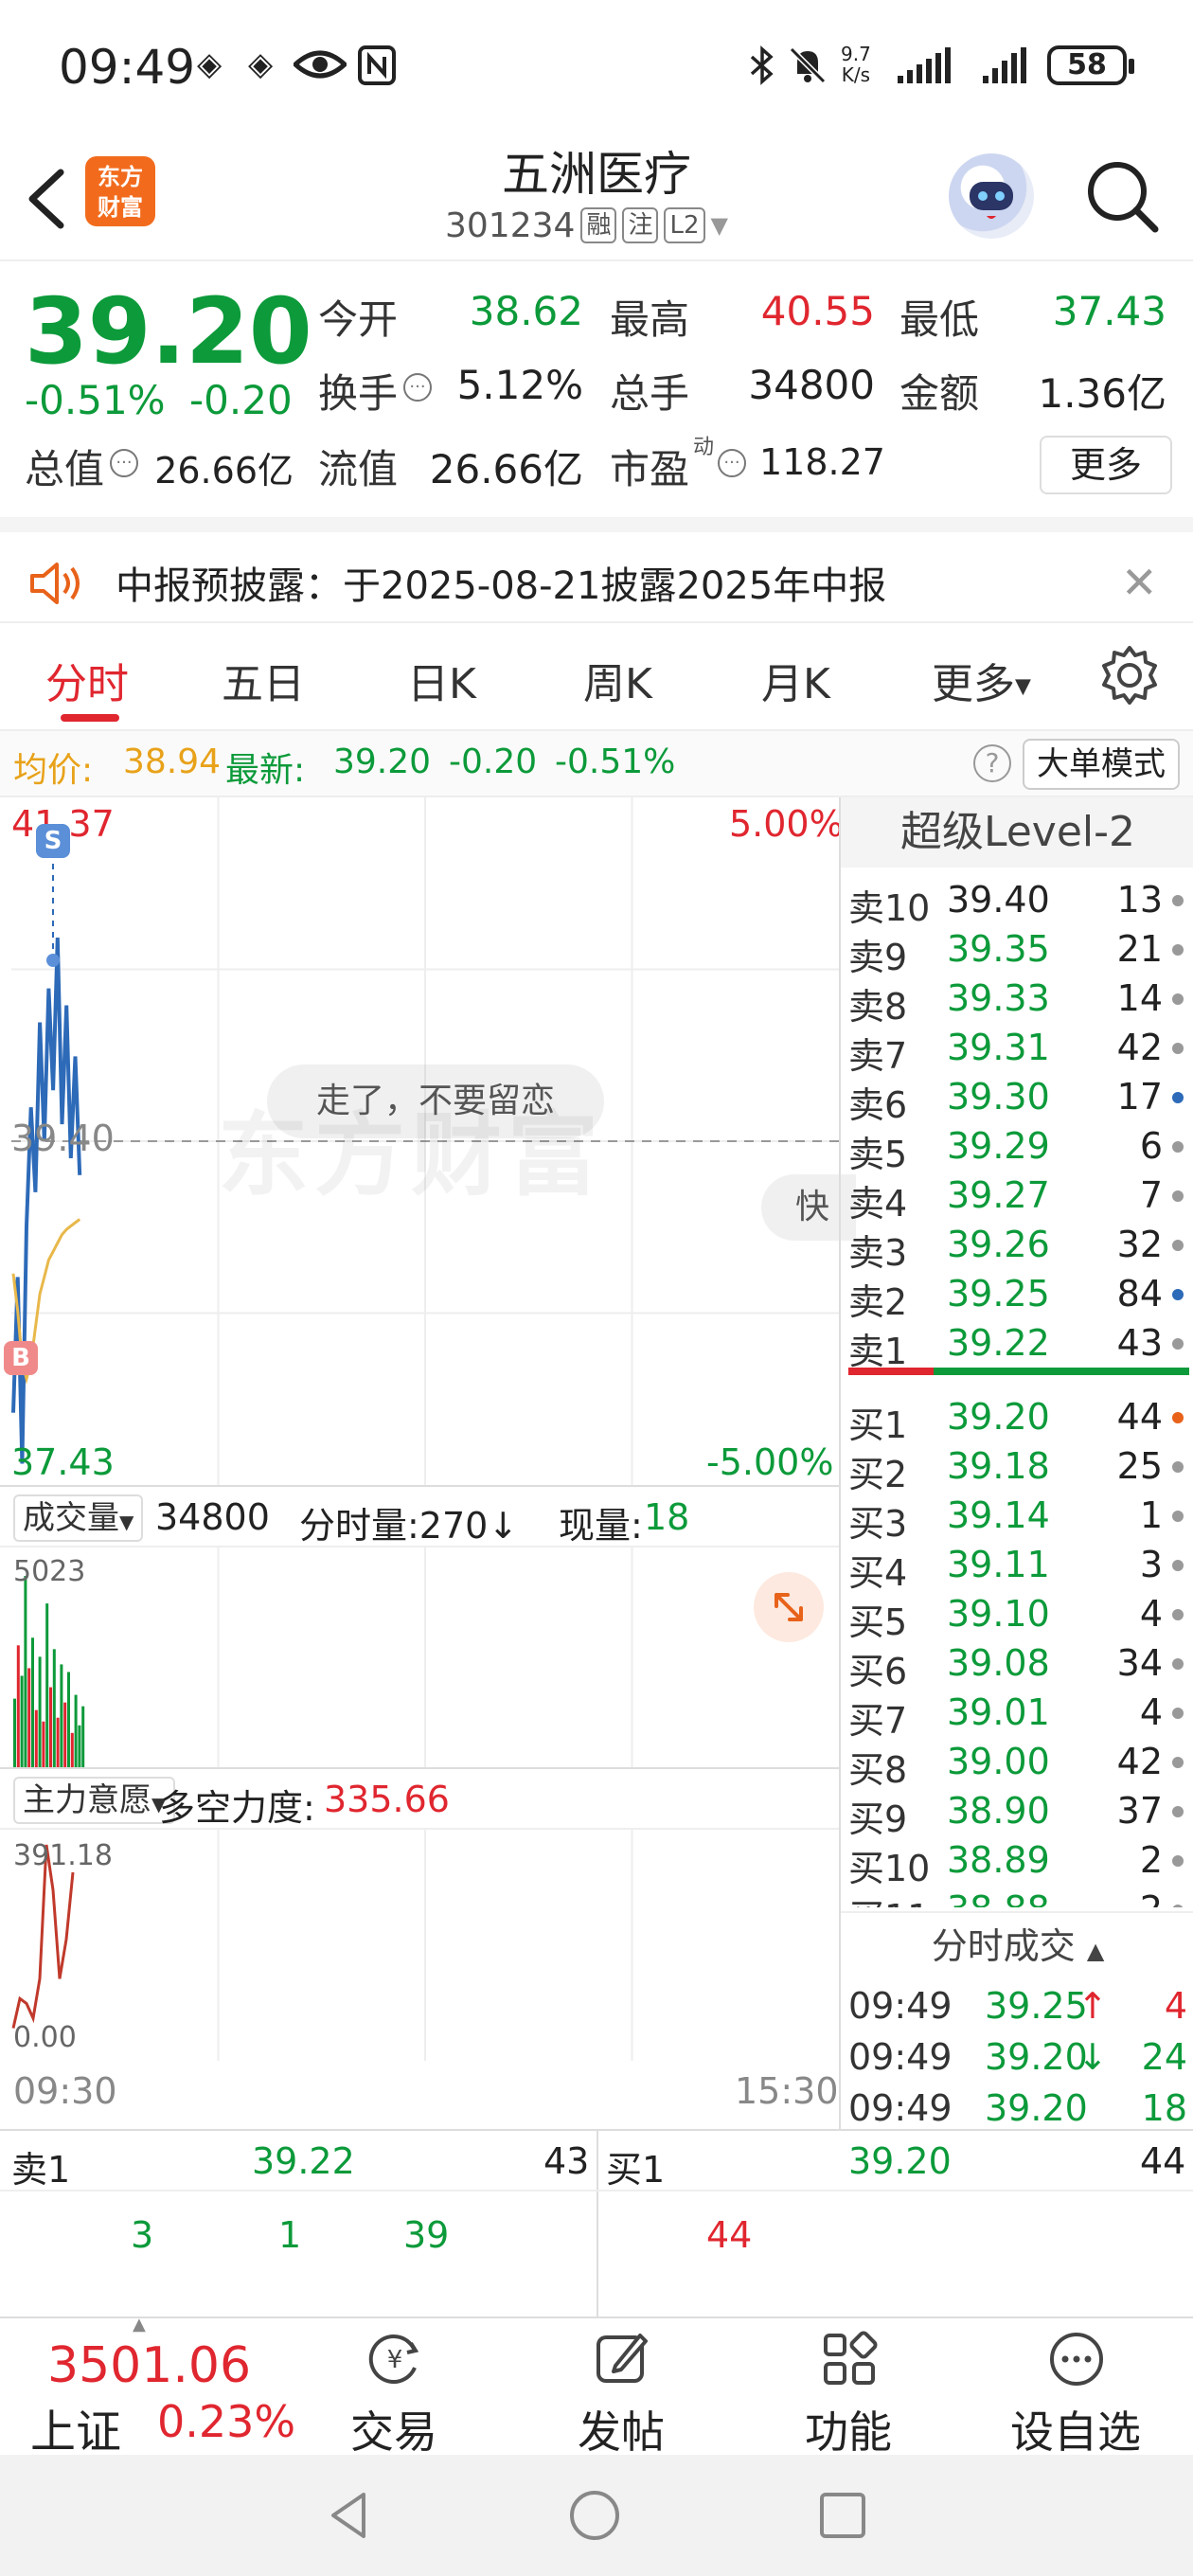  Describe the element at coordinates (594, 2515) in the screenshot. I see `home-circle-icon` at that location.